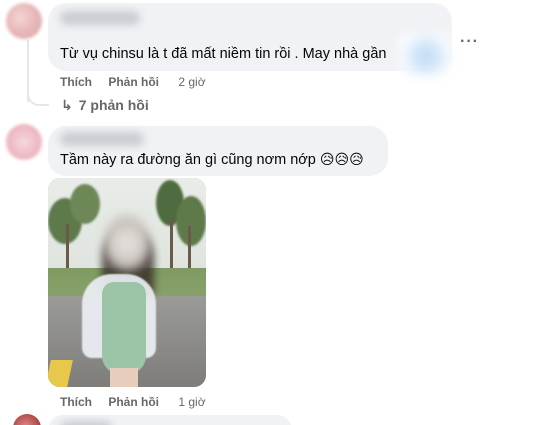 Image resolution: width=548 pixels, height=425 pixels. I want to click on sad-face-emoji-icons: 😥😥😥, so click(341, 160).